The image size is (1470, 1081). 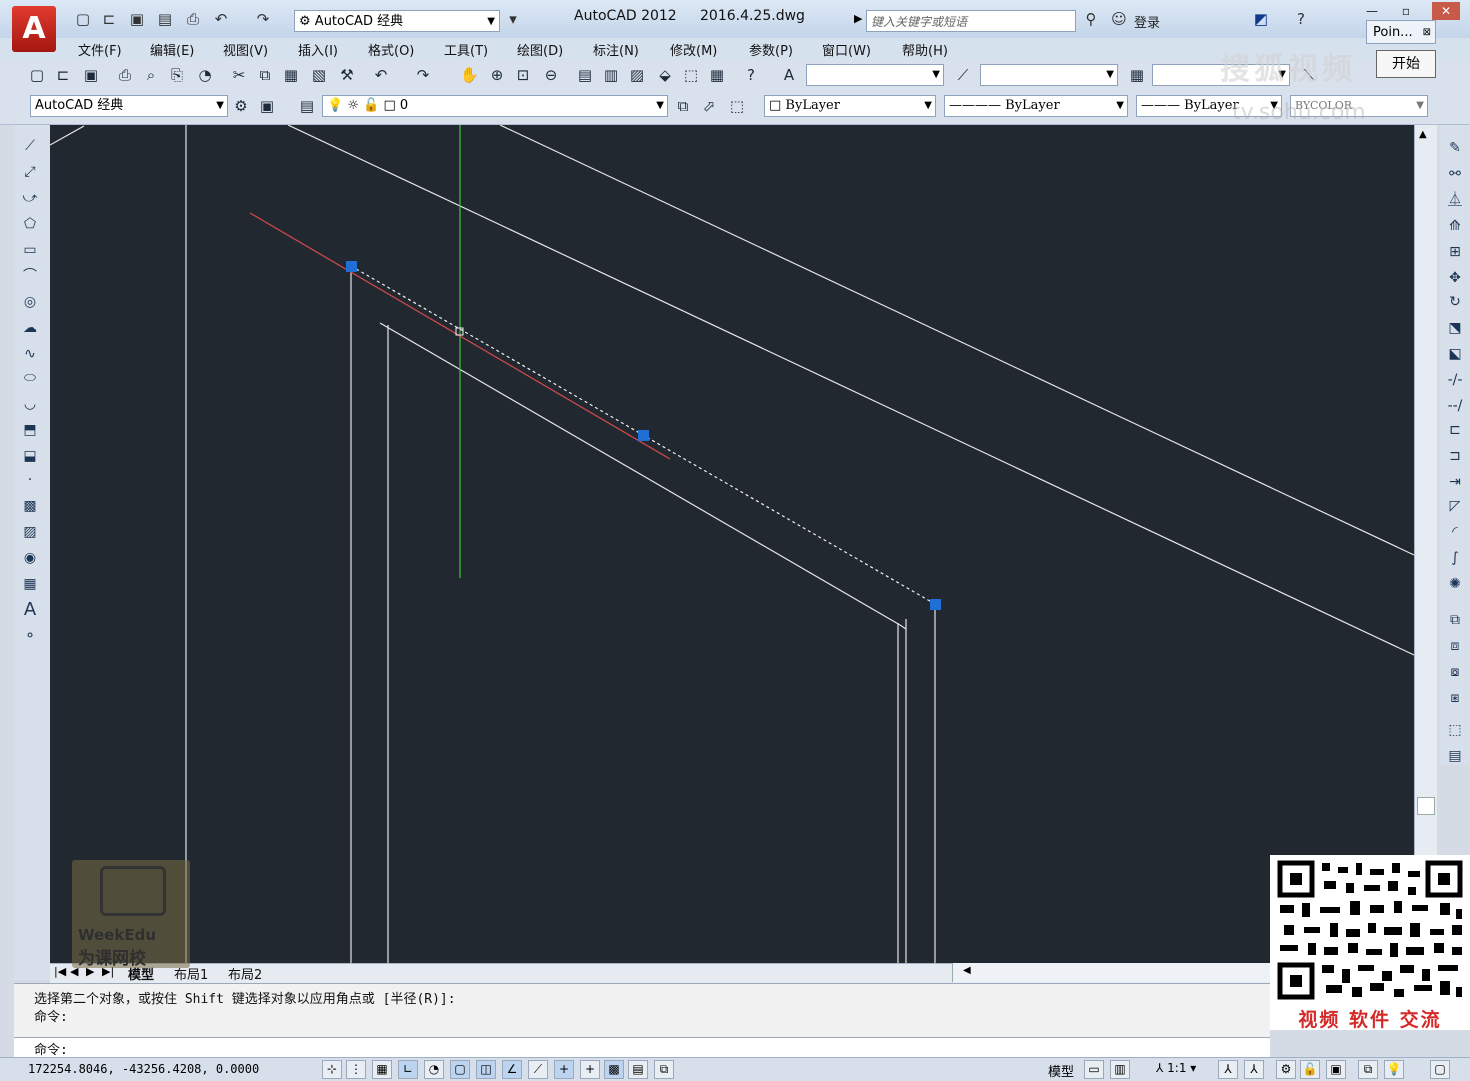 What do you see at coordinates (1286, 1069) in the screenshot?
I see `workspace-switching-icon: ⚙` at bounding box center [1286, 1069].